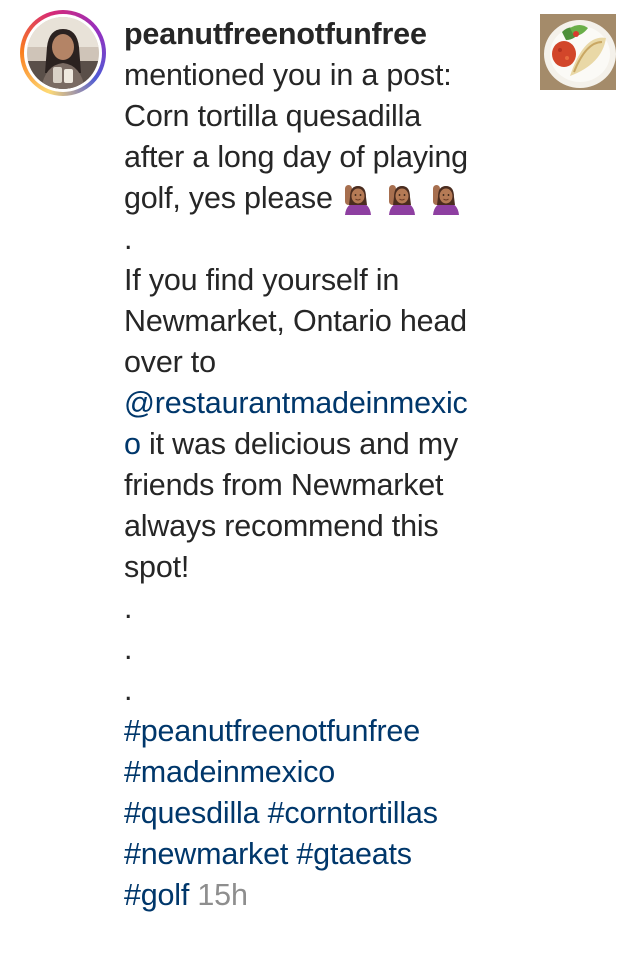 This screenshot has height=960, width=642. What do you see at coordinates (324, 772) in the screenshot?
I see `hashtag-link: #madeinmexico` at bounding box center [324, 772].